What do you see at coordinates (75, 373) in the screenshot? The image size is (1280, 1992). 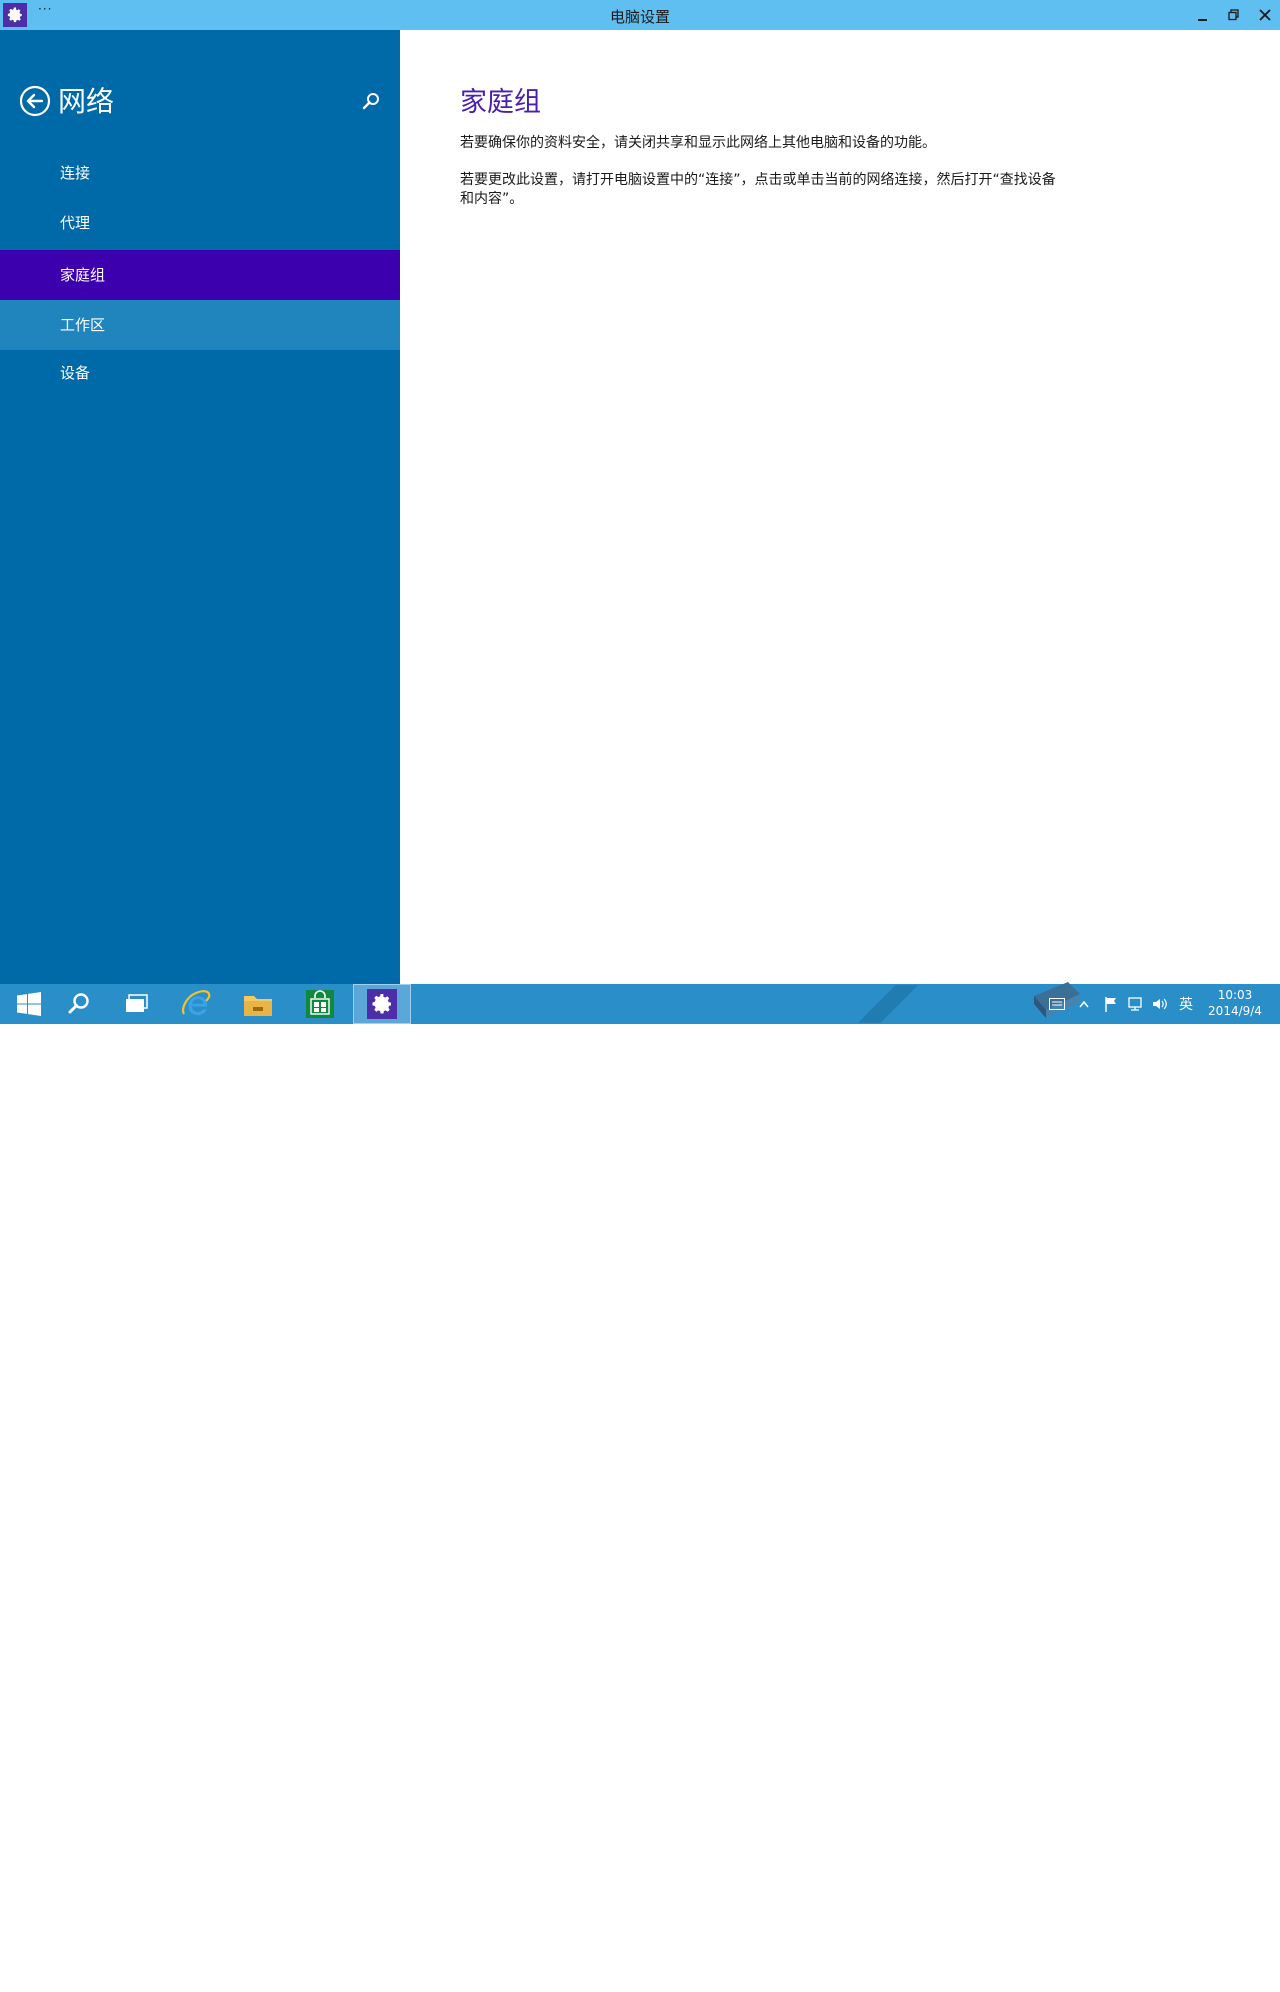 I see `sidebar-item-label: 设备` at bounding box center [75, 373].